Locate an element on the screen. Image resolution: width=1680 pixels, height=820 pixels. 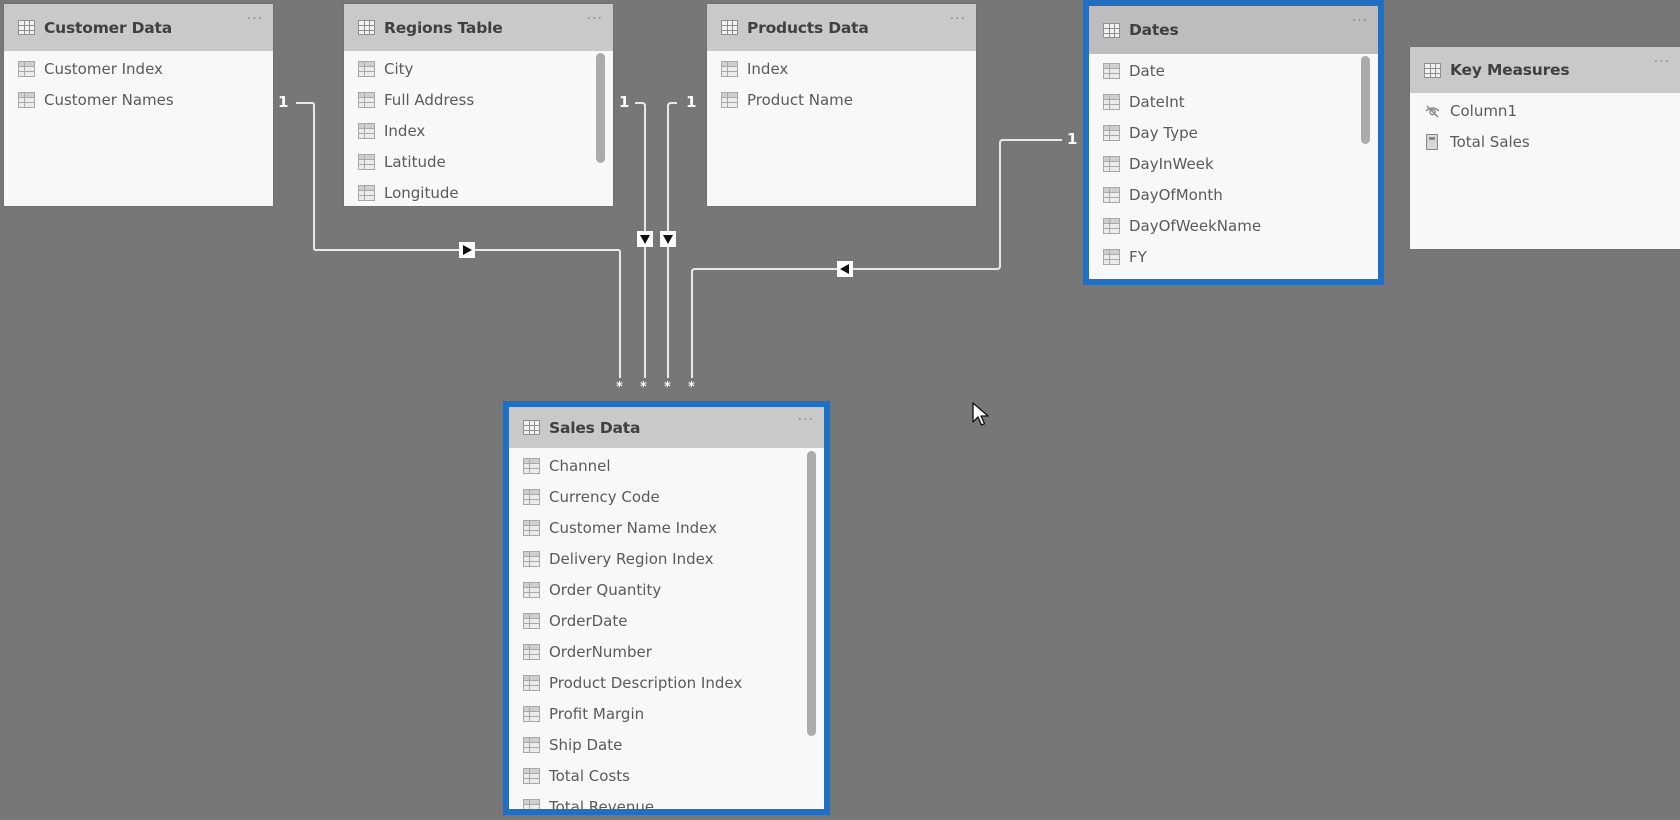
column-row: DayOfMonth is located at coordinates (1233, 194).